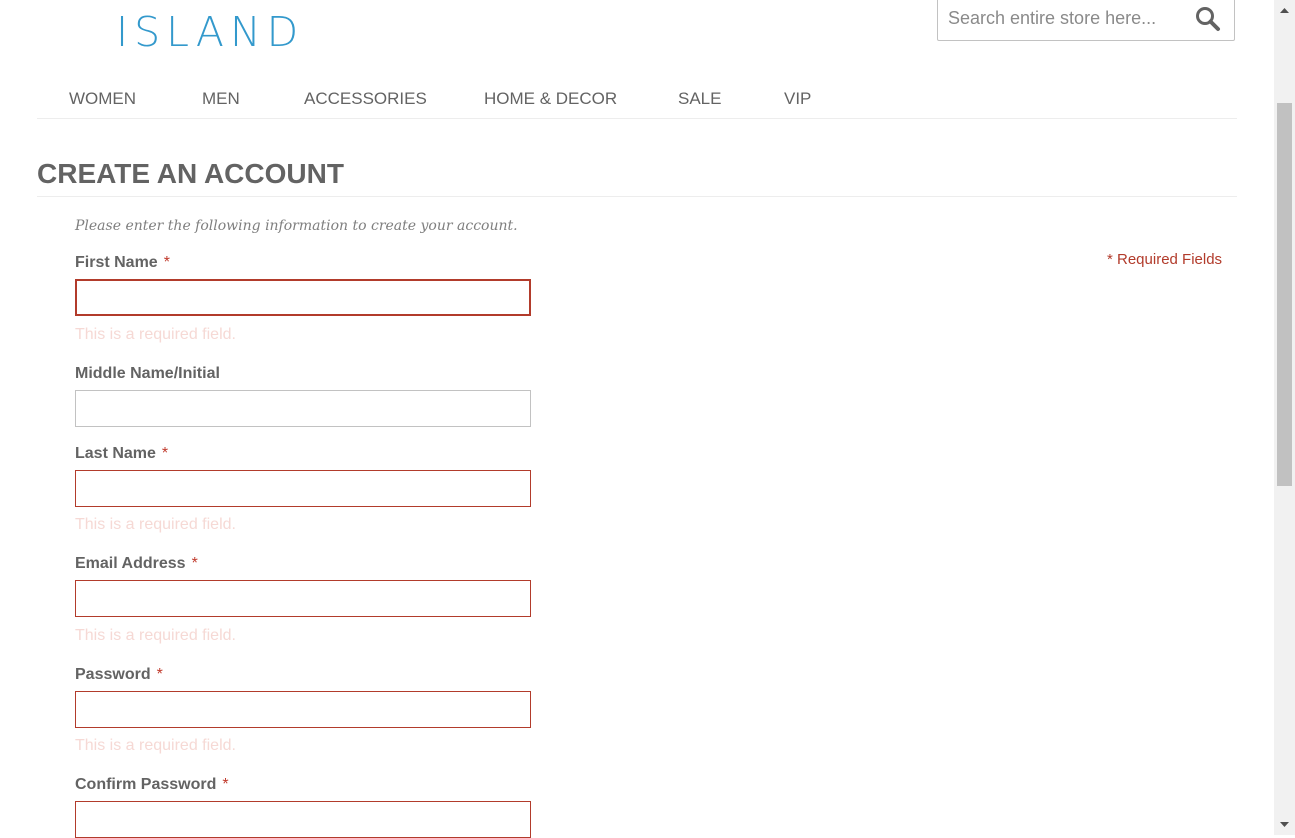  What do you see at coordinates (155, 635) in the screenshot?
I see `email-error: This is a required field.` at bounding box center [155, 635].